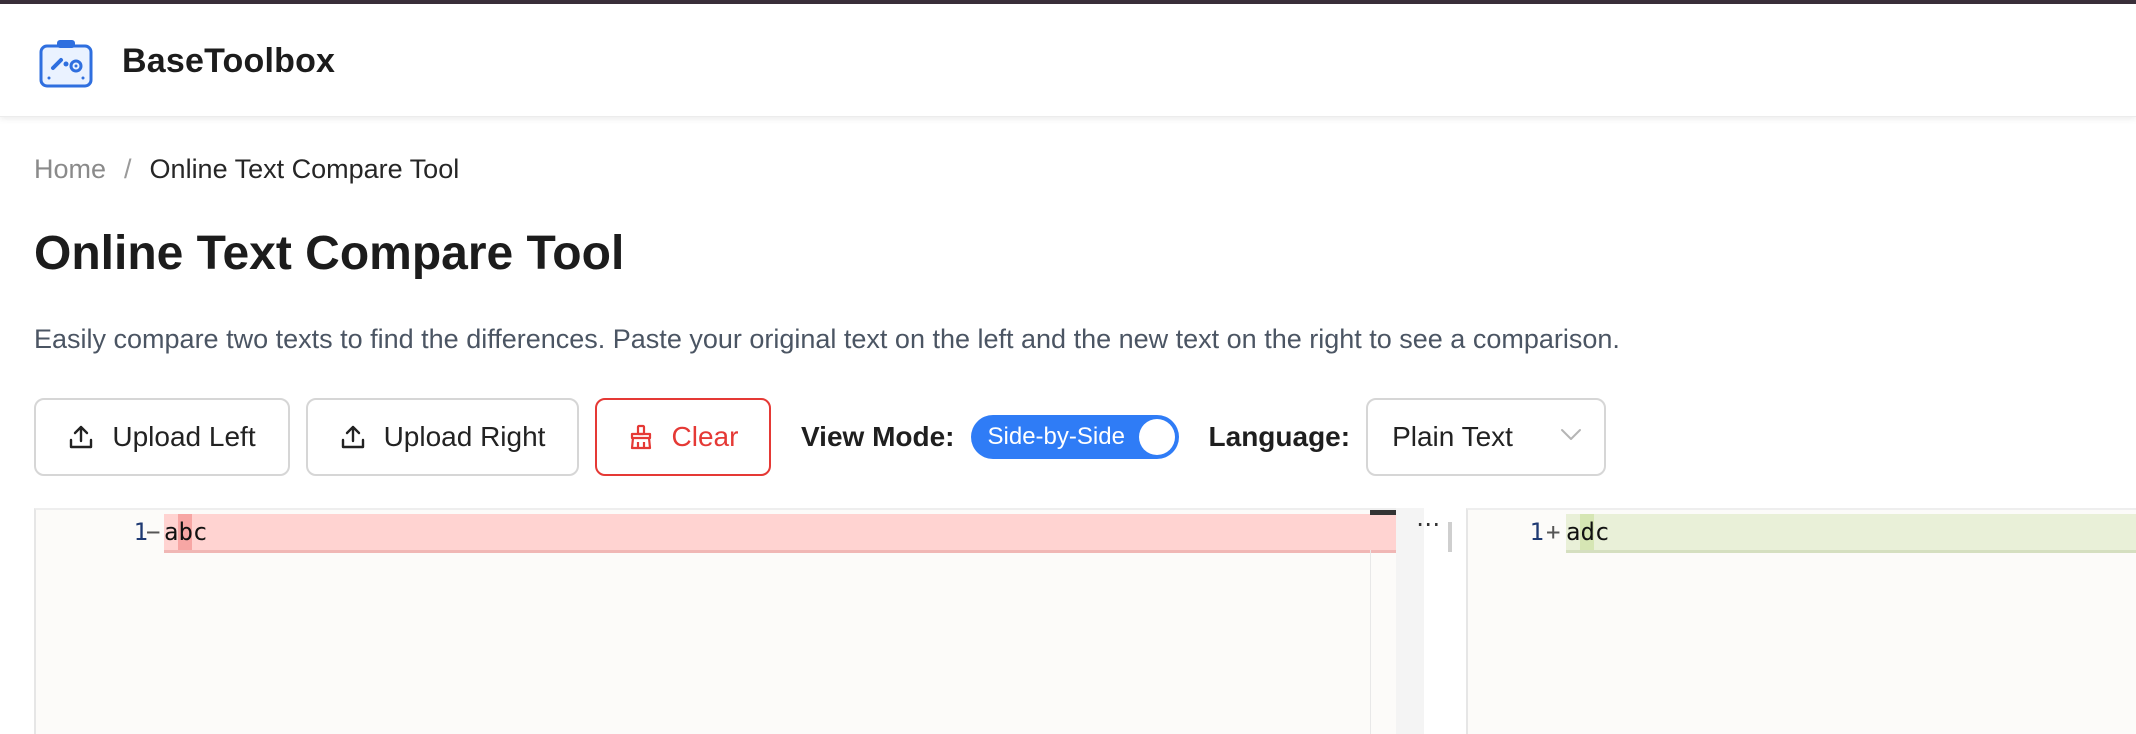  Describe the element at coordinates (705, 436) in the screenshot. I see `clear-label: Clear` at that location.